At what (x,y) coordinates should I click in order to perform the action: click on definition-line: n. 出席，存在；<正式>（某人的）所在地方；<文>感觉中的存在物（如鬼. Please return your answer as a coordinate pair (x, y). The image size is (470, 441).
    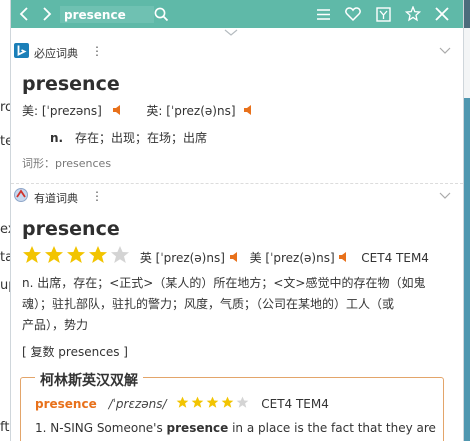
    Looking at the image, I should click on (224, 283).